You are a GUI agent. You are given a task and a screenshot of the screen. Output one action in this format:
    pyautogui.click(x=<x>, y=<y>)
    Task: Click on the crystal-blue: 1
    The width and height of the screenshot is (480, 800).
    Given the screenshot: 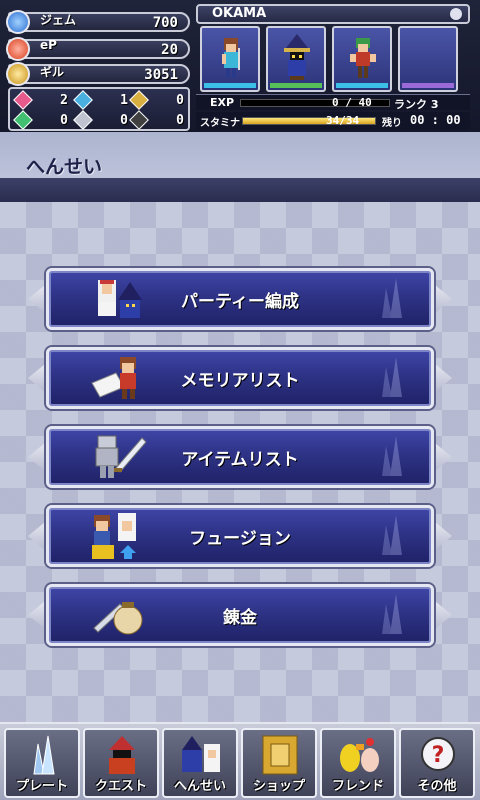 What is the action you would take?
    pyautogui.click(x=103, y=100)
    